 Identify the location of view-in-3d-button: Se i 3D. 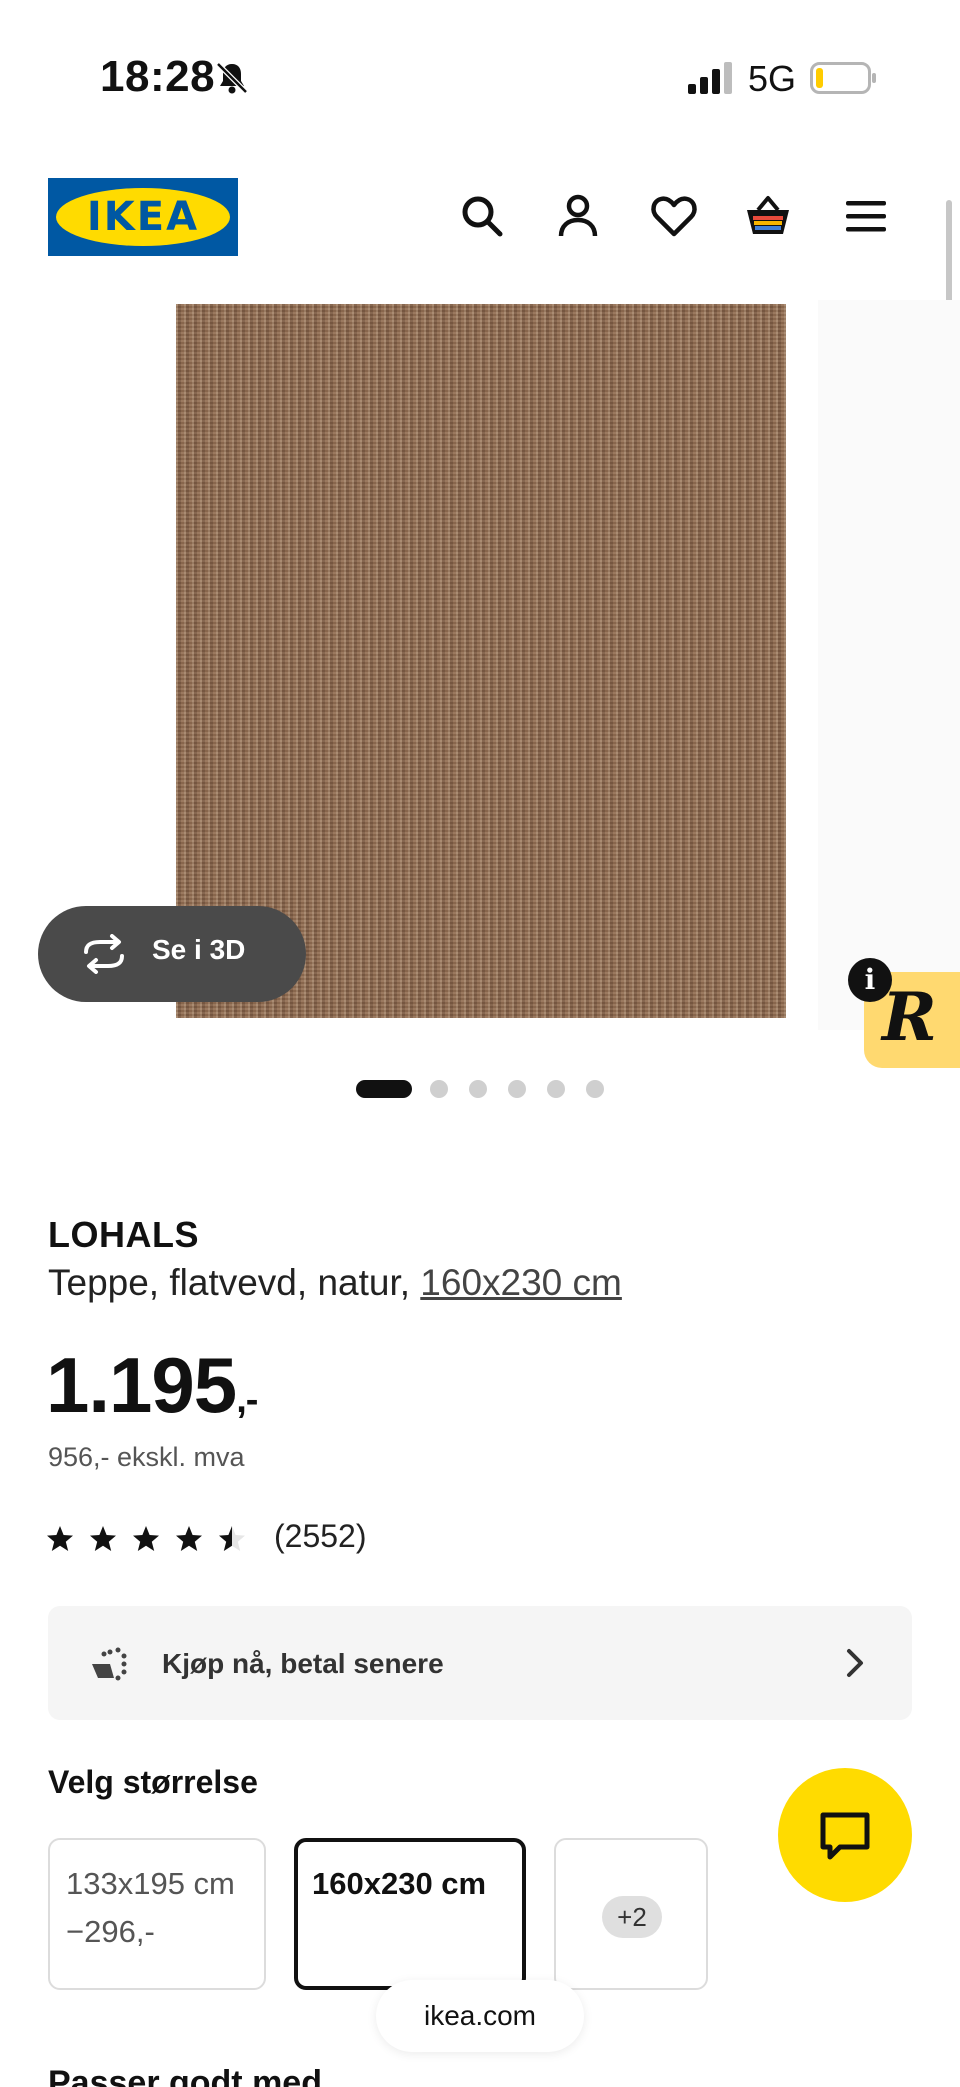
(172, 954).